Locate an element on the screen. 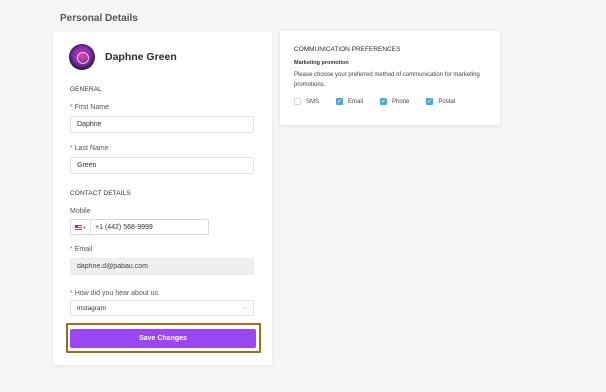  profile-name: Daphne Green is located at coordinates (141, 57).